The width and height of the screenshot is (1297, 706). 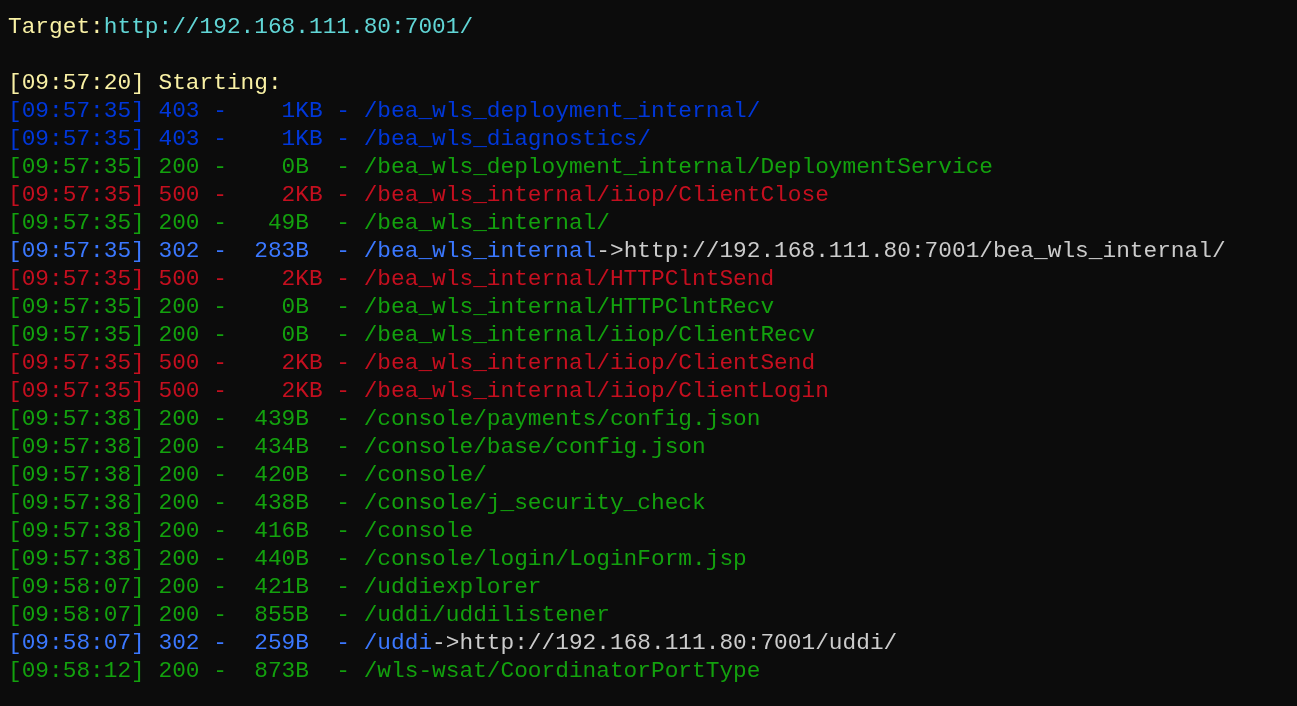 What do you see at coordinates (288, 27) in the screenshot?
I see `target-url: http://192.168.111.80:7001/` at bounding box center [288, 27].